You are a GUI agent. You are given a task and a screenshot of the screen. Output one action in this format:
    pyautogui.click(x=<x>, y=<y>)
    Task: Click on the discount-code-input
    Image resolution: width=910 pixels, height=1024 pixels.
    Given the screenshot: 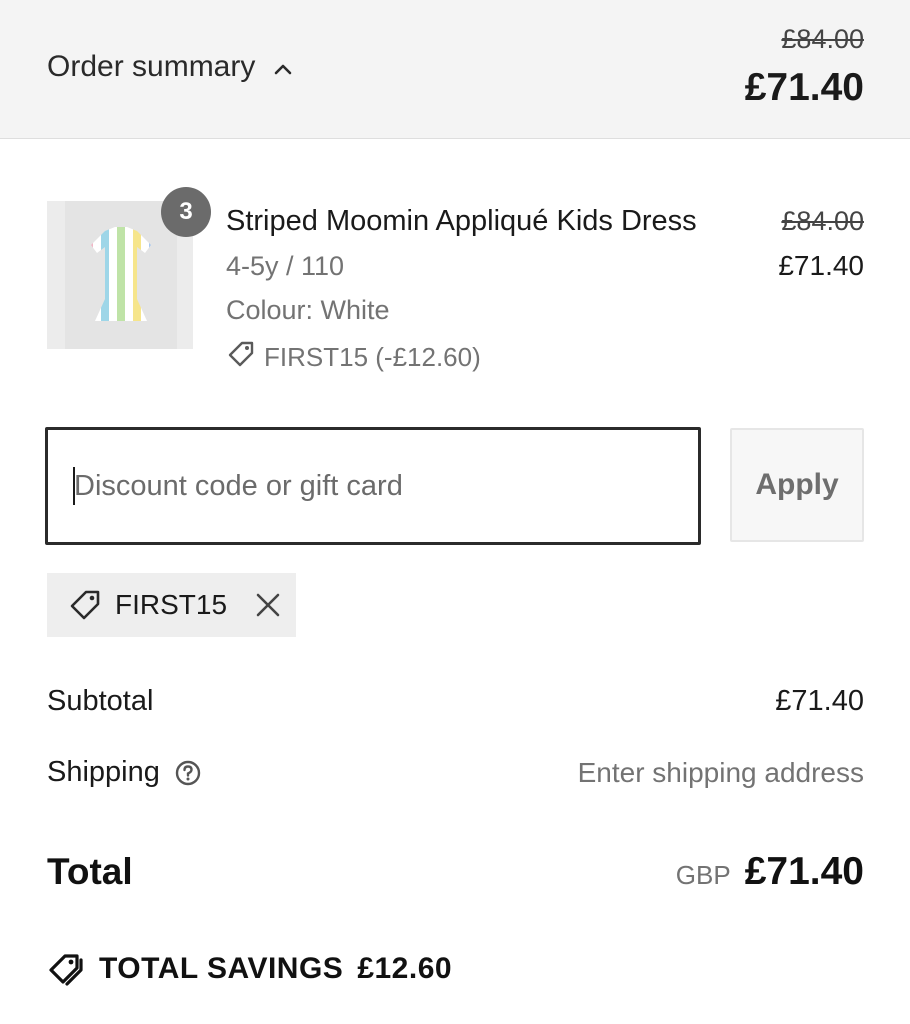 What is the action you would take?
    pyautogui.click(x=373, y=486)
    